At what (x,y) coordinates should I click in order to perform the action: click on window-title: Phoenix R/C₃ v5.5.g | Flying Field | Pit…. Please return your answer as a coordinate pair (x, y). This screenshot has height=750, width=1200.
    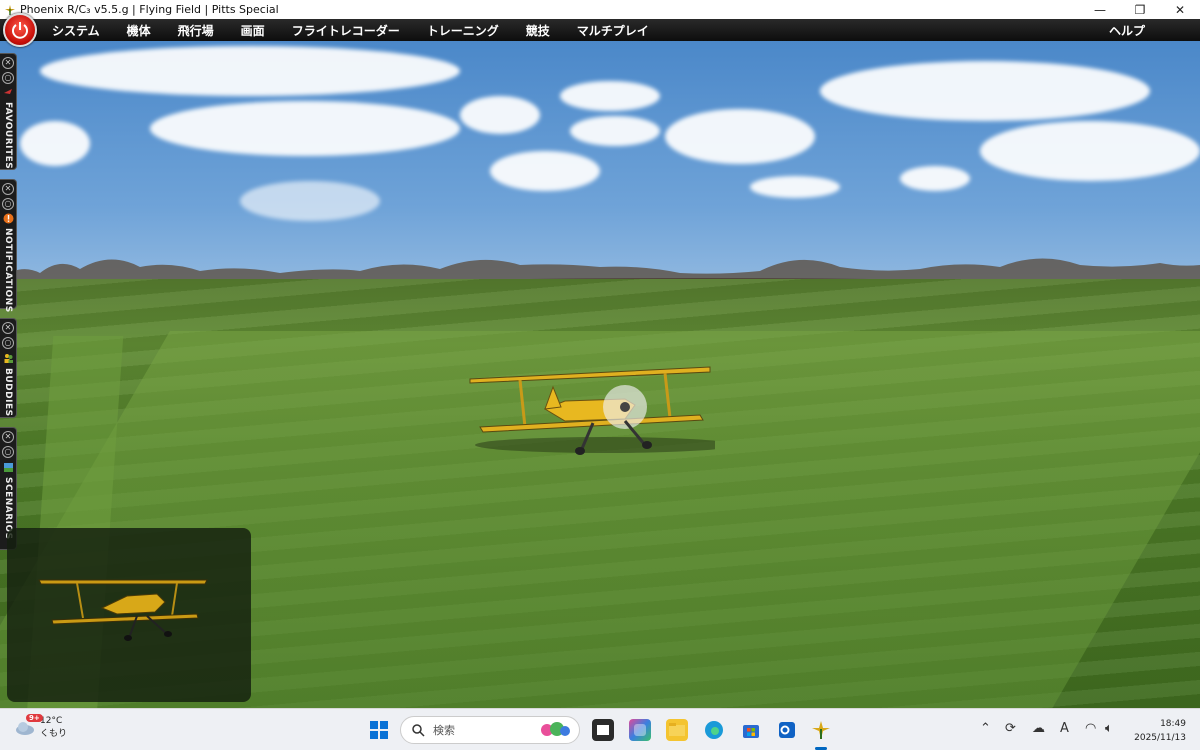
    Looking at the image, I should click on (149, 9).